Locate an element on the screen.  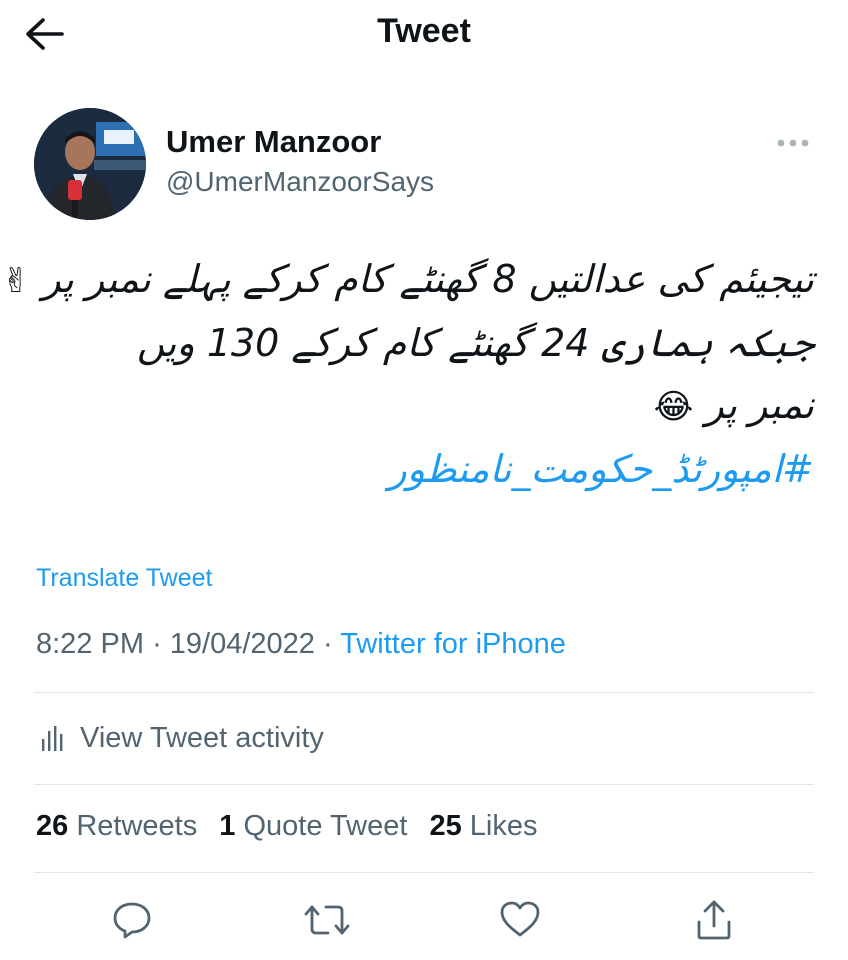
like-icon is located at coordinates (520, 919).